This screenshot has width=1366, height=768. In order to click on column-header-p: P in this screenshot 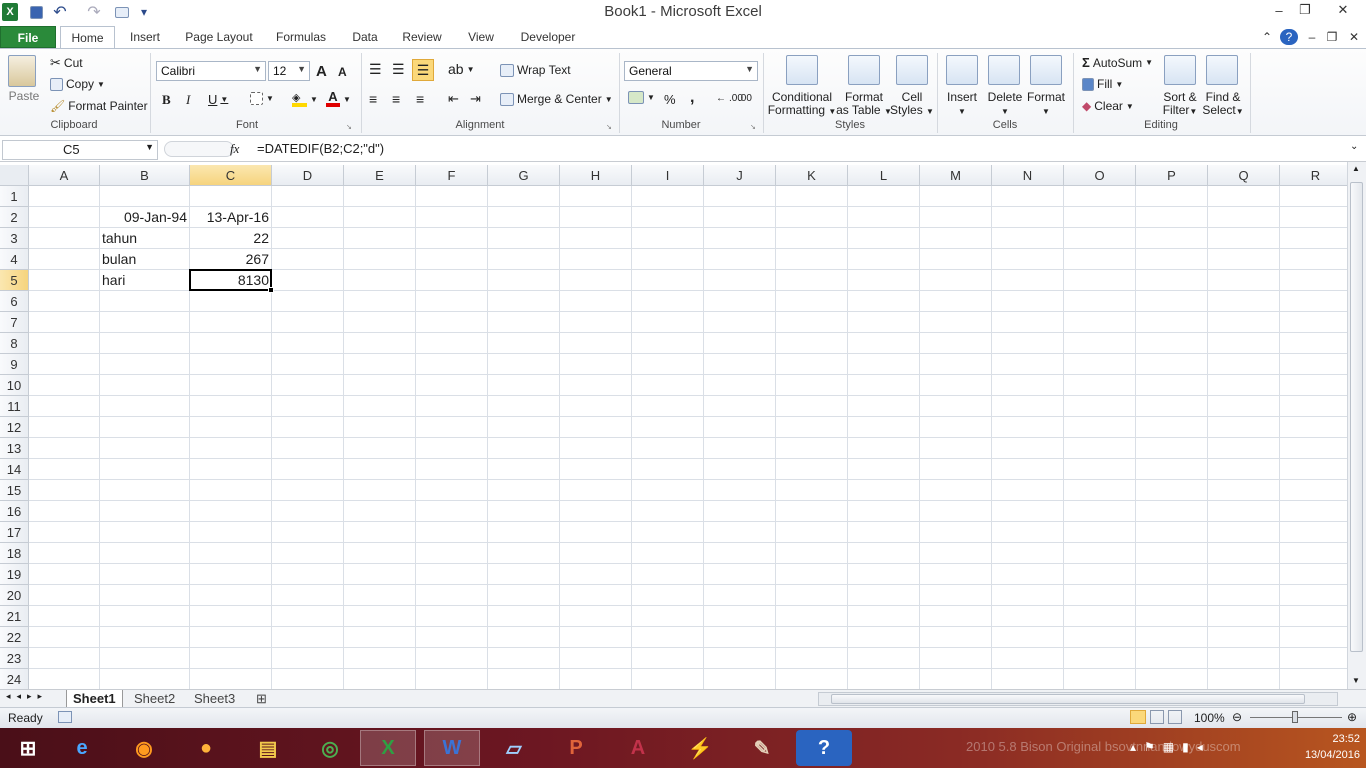, I will do `click(1172, 175)`.